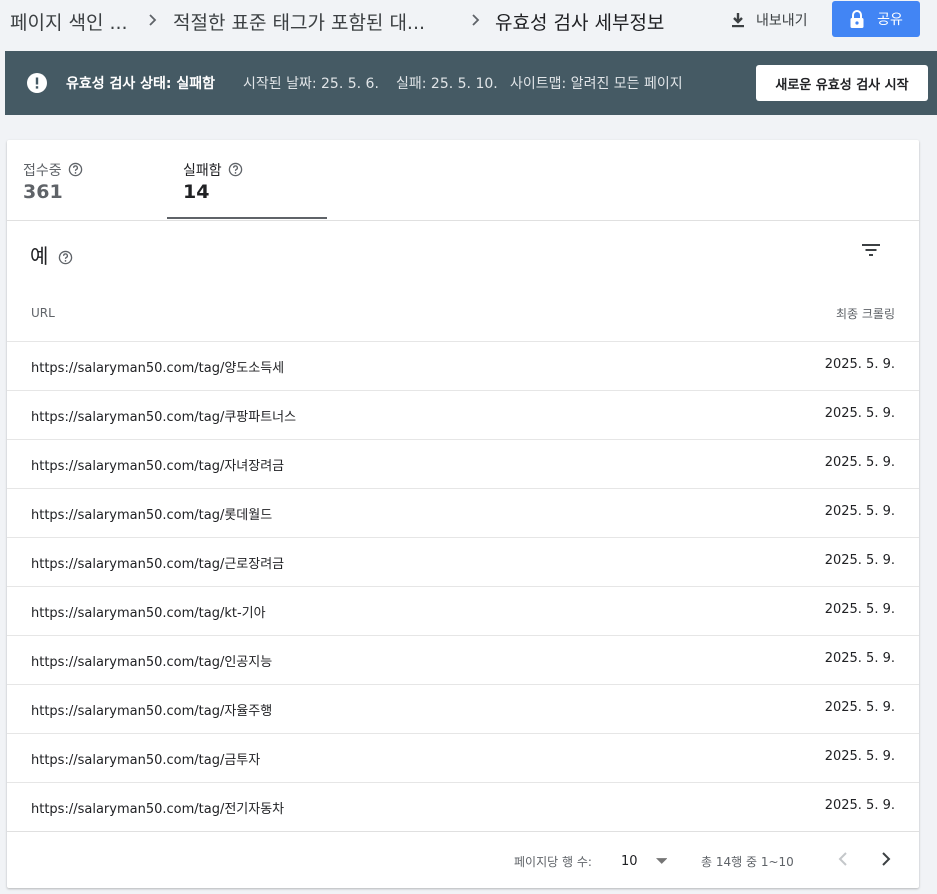 The image size is (937, 894). I want to click on export-button: 내보내기, so click(768, 20).